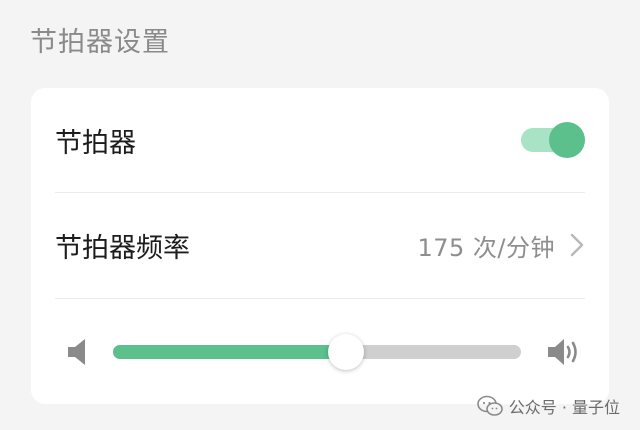 The height and width of the screenshot is (430, 640). I want to click on volume-high-icon, so click(562, 352).